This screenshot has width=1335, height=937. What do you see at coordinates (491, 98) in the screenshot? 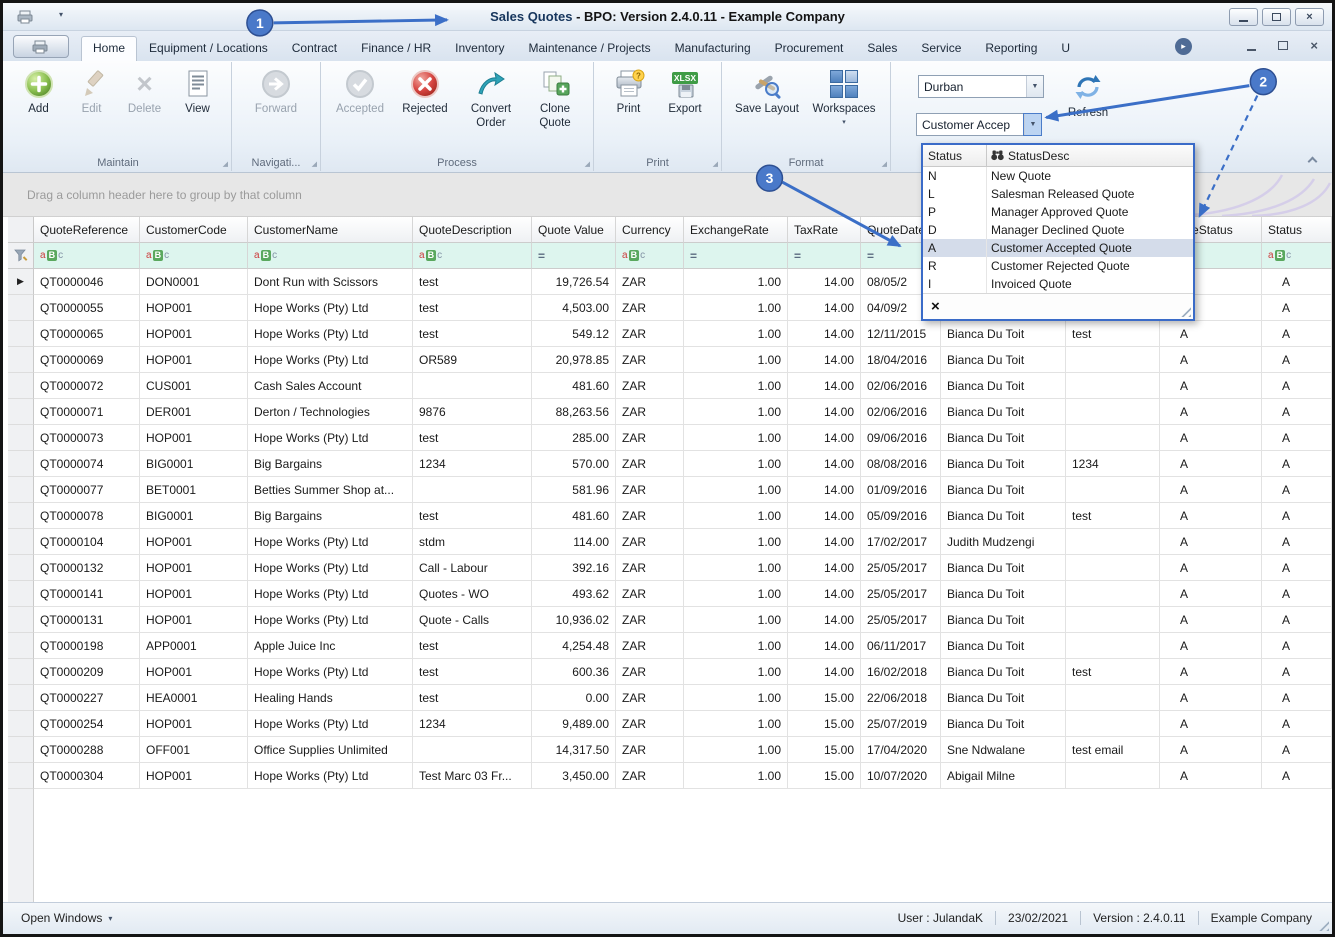
I see `convert-order-button: Convert Order` at bounding box center [491, 98].